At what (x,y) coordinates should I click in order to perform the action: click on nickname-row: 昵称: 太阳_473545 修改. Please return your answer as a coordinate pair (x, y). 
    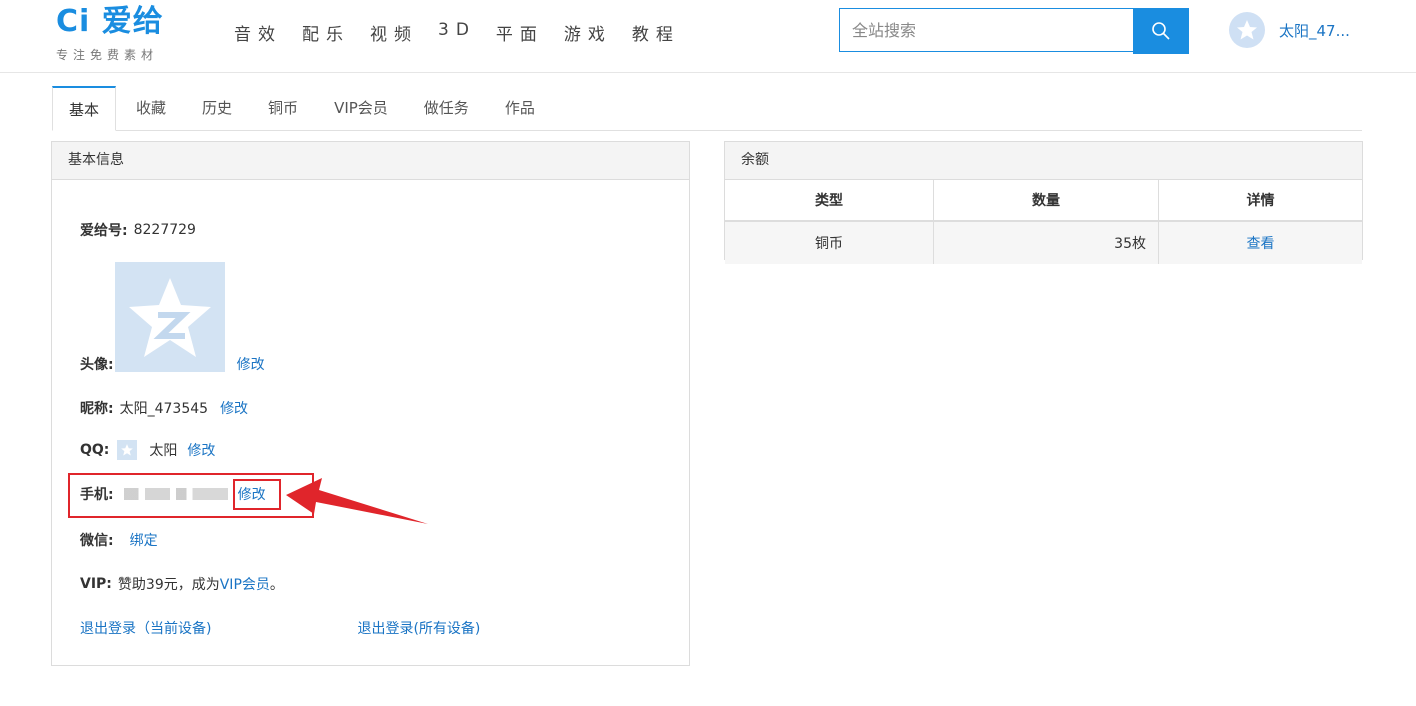
    Looking at the image, I should click on (164, 408).